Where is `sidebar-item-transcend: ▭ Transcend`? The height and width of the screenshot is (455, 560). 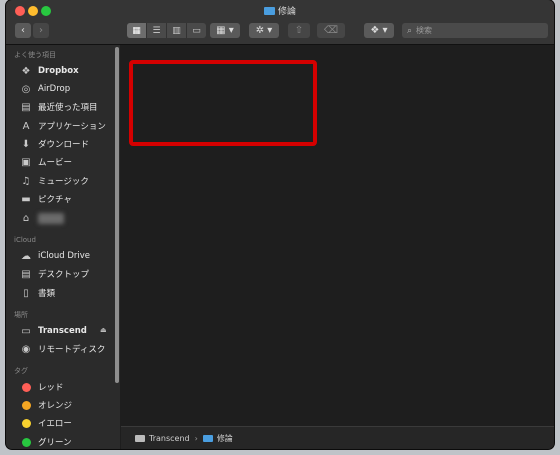 sidebar-item-transcend: ▭ Transcend is located at coordinates (53, 331).